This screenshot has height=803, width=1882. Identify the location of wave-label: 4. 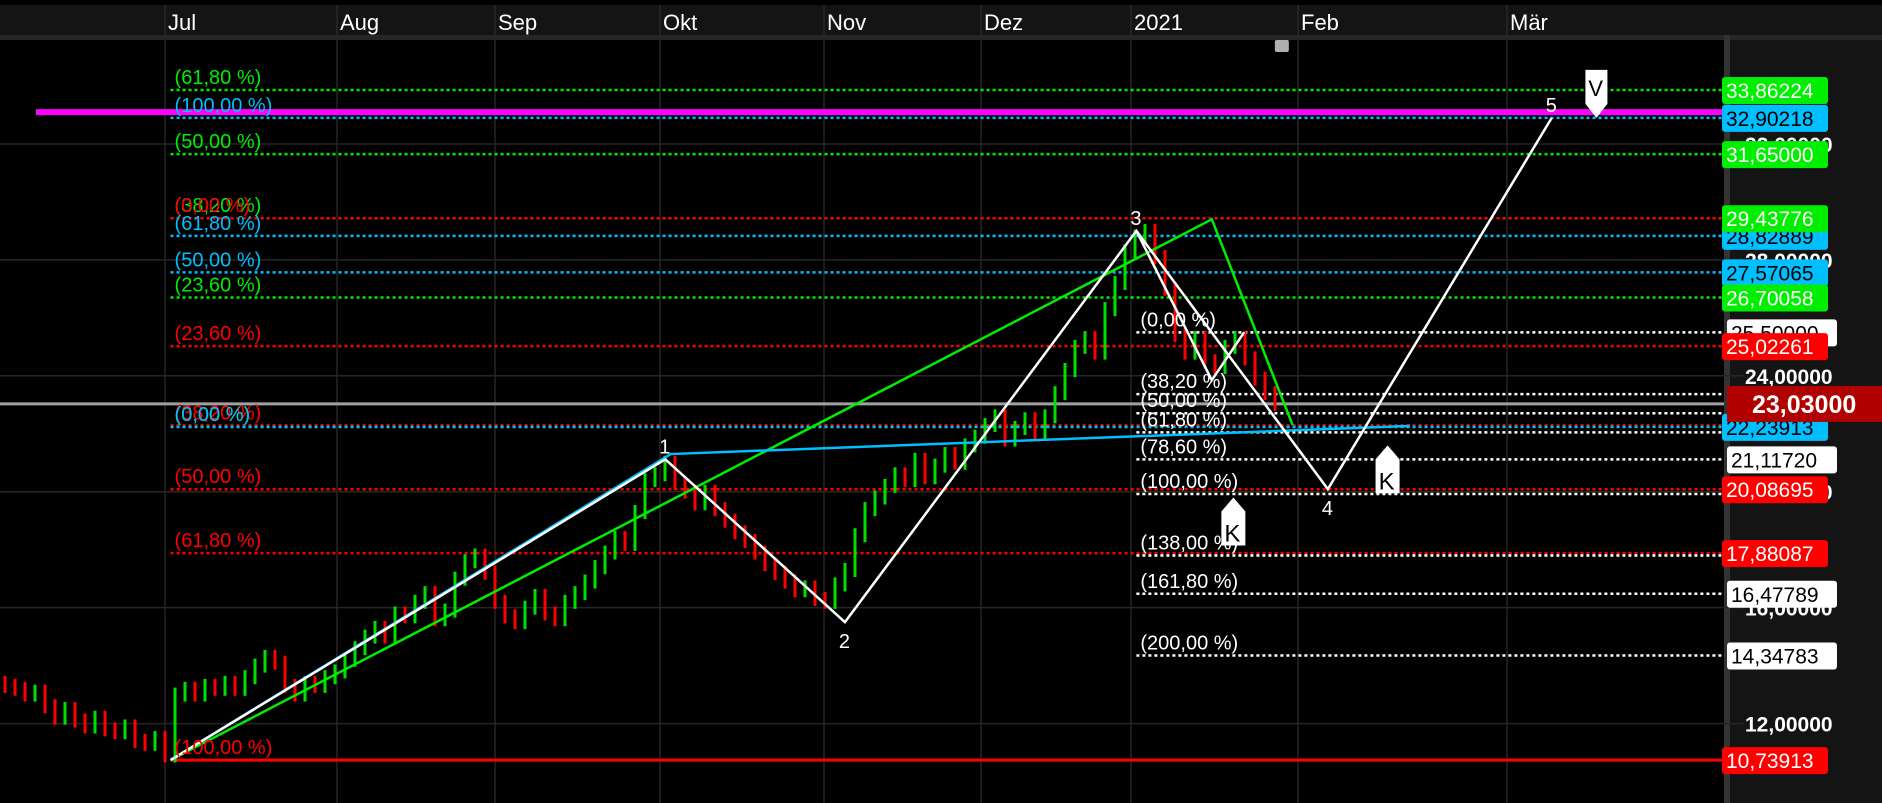
(1327, 509).